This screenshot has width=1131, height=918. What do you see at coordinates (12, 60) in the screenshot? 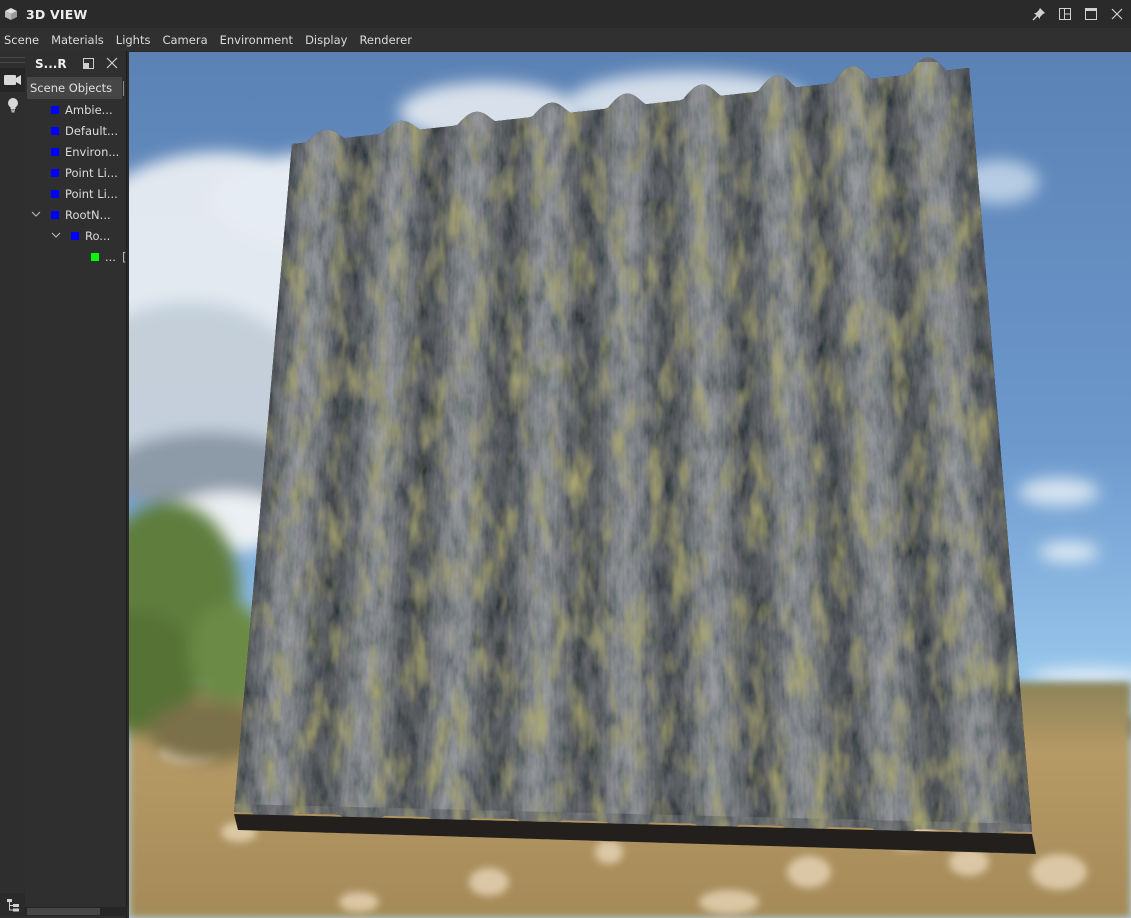
I see `toolbar-grip` at bounding box center [12, 60].